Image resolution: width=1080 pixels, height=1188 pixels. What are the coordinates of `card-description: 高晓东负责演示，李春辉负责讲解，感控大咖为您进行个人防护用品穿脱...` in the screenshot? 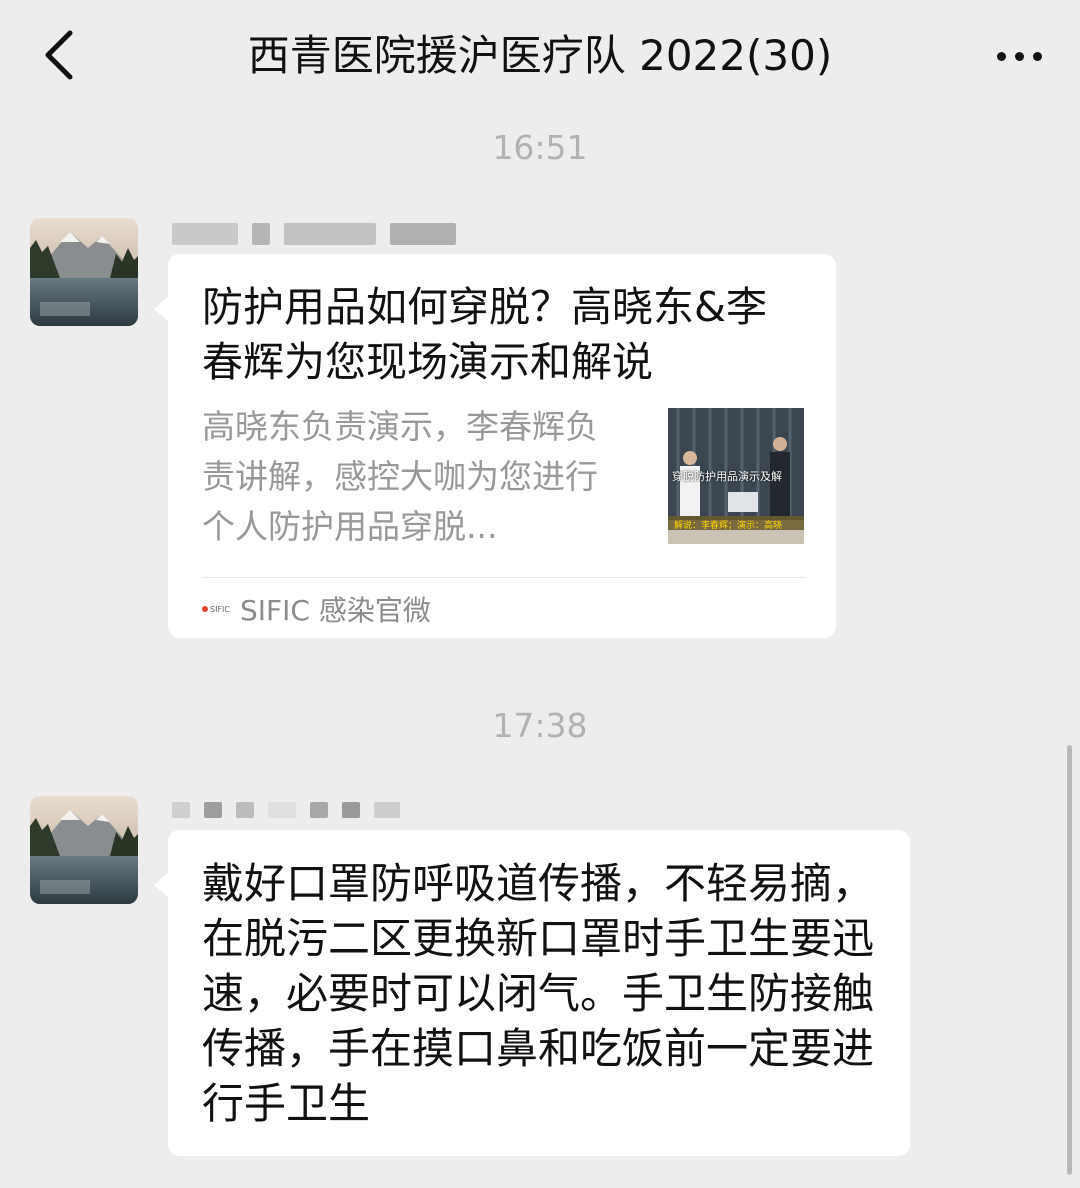 It's located at (400, 476).